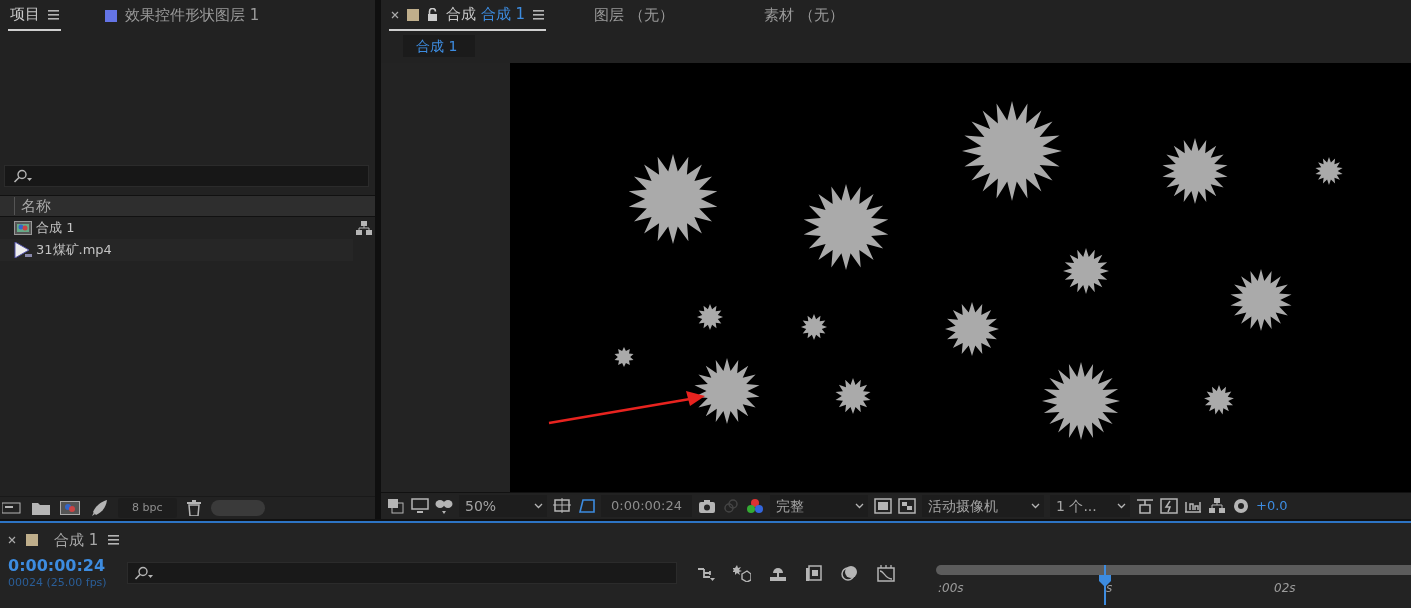  What do you see at coordinates (12, 508) in the screenshot?
I see `interpret-footage-icon` at bounding box center [12, 508].